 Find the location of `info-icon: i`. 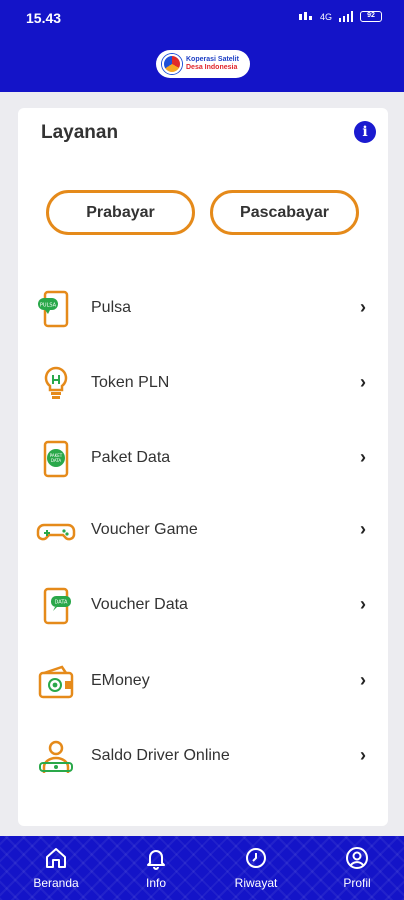

info-icon: i is located at coordinates (365, 132).